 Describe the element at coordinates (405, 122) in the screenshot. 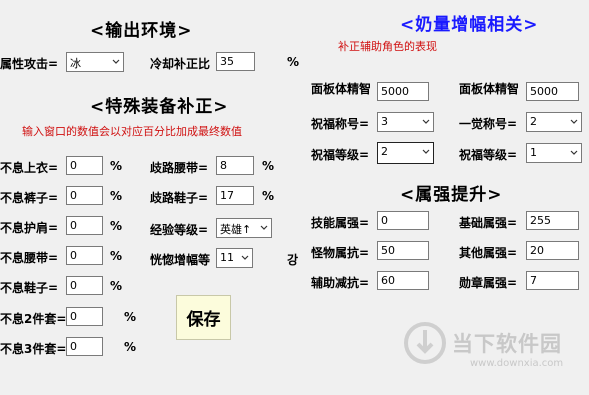

I see `bless-title-select: 3` at that location.